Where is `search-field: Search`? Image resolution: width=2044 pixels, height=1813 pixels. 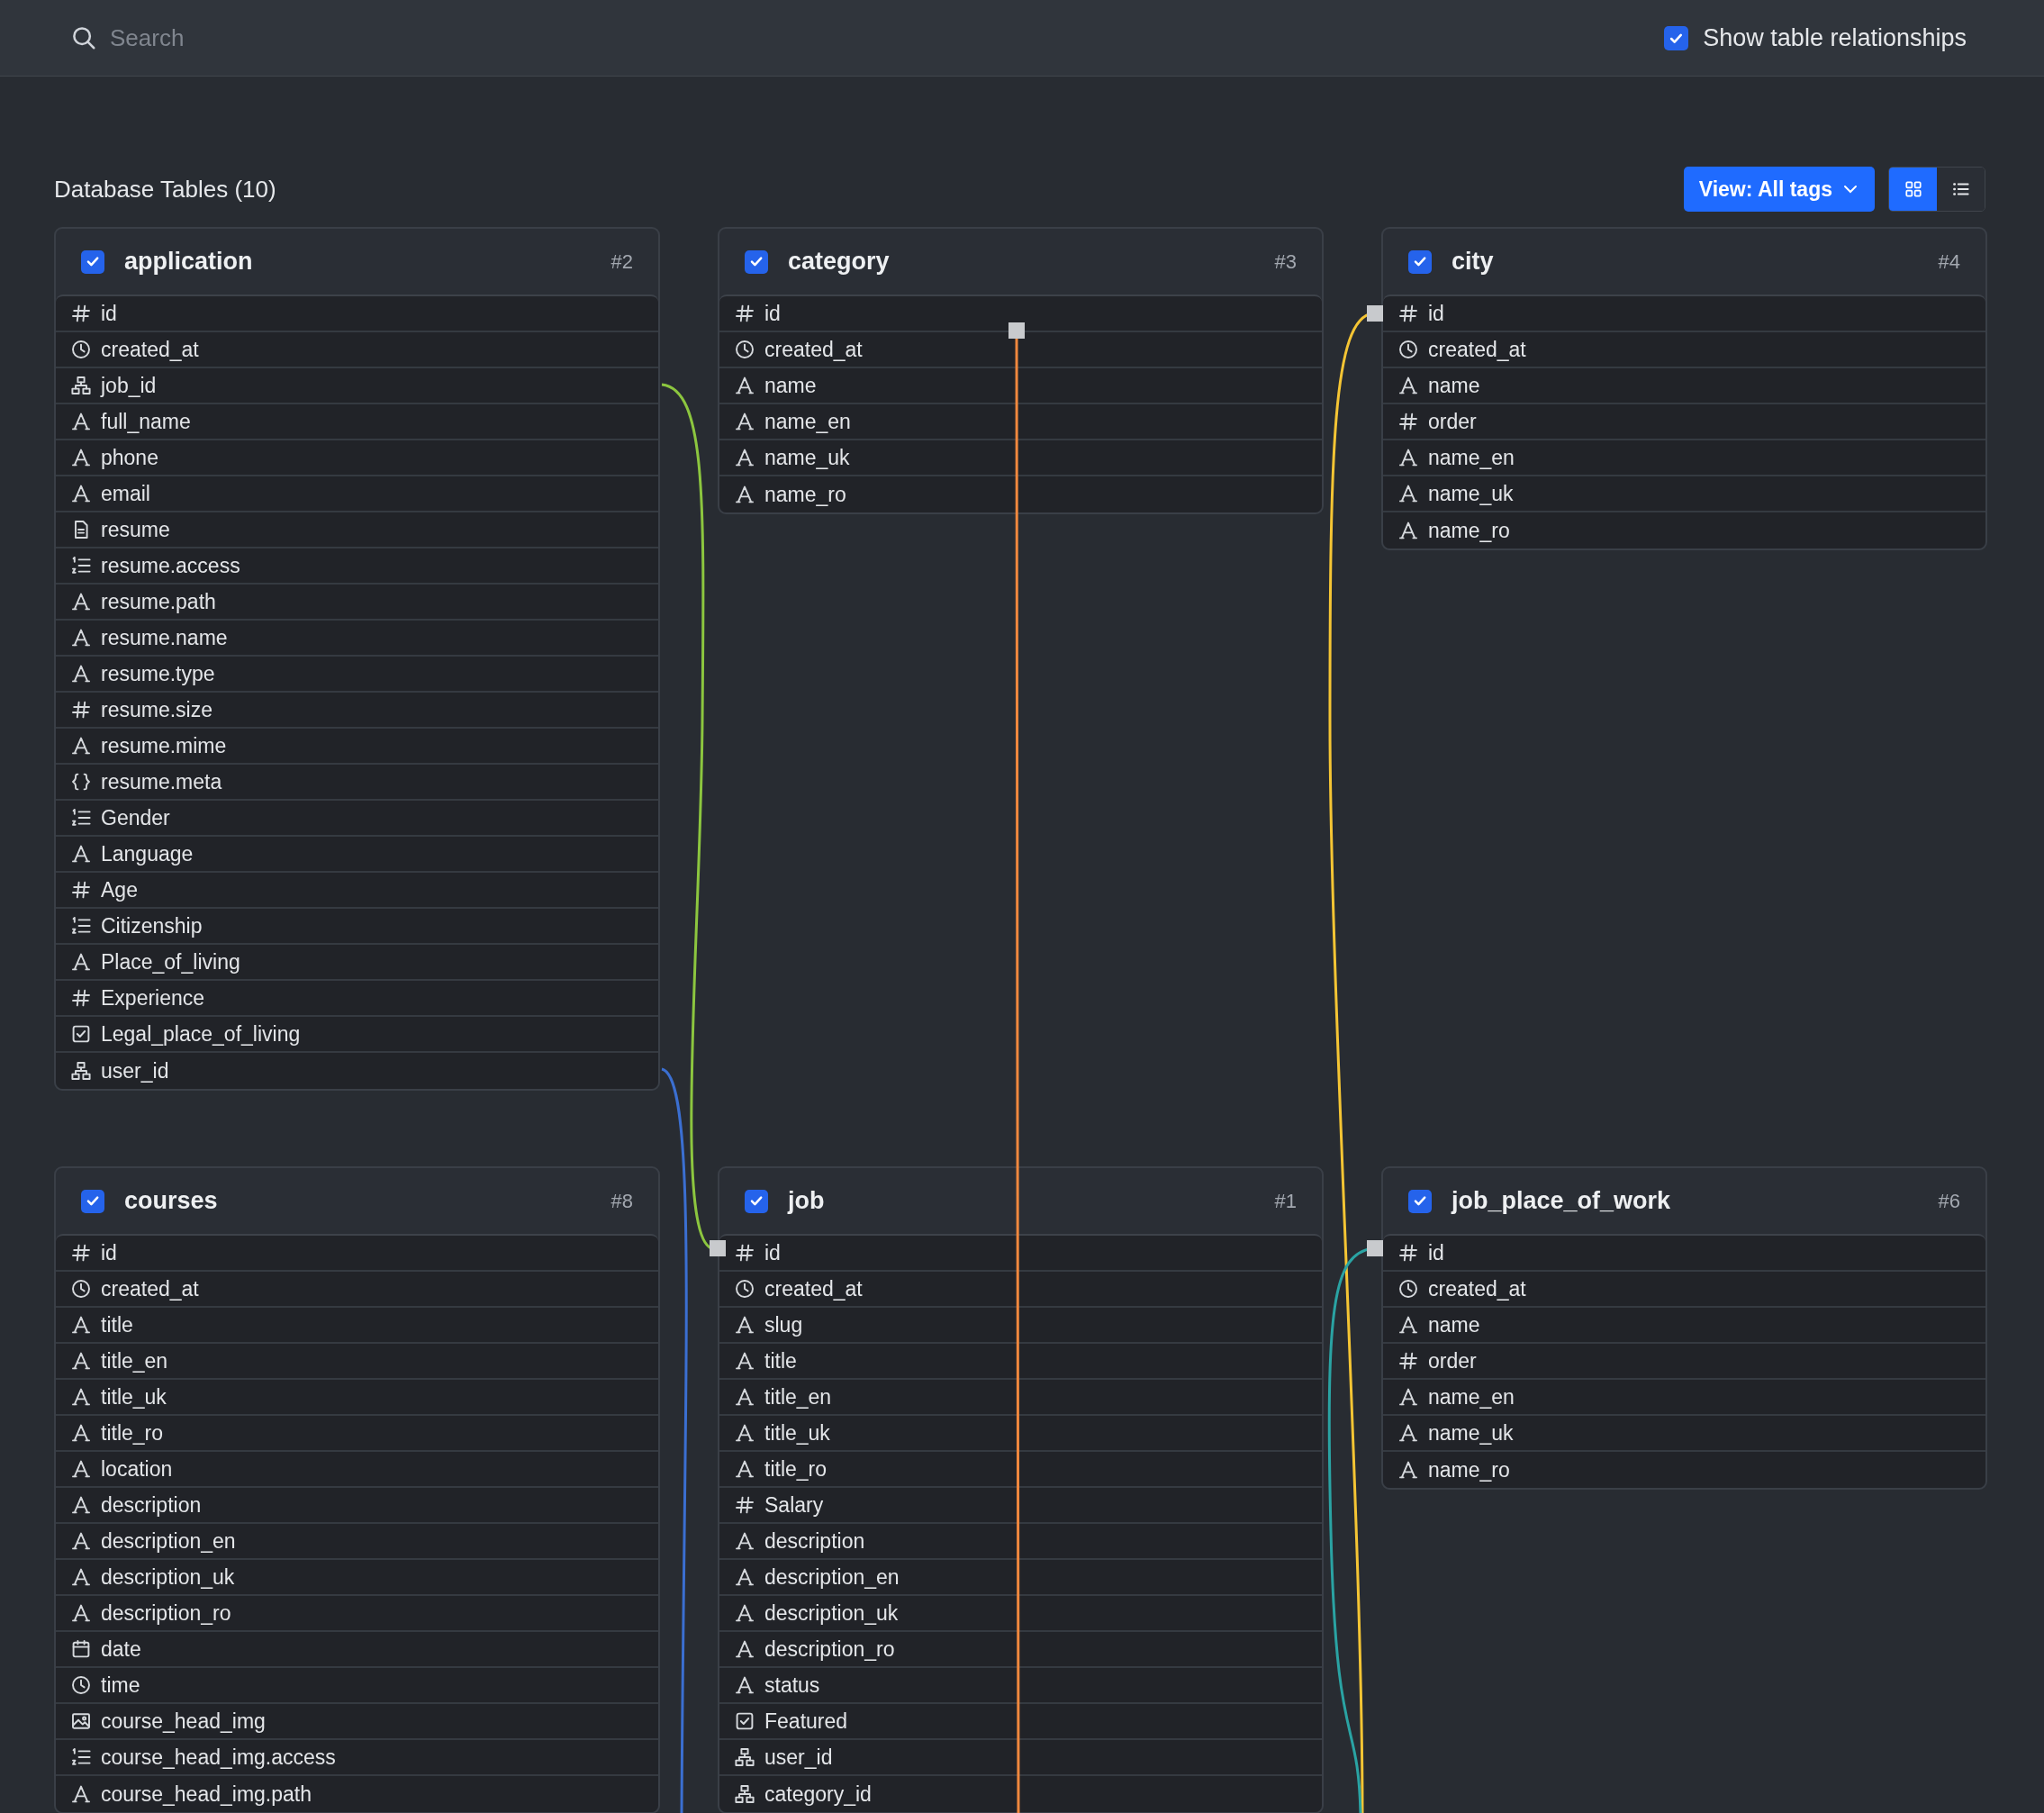
search-field: Search is located at coordinates (344, 38).